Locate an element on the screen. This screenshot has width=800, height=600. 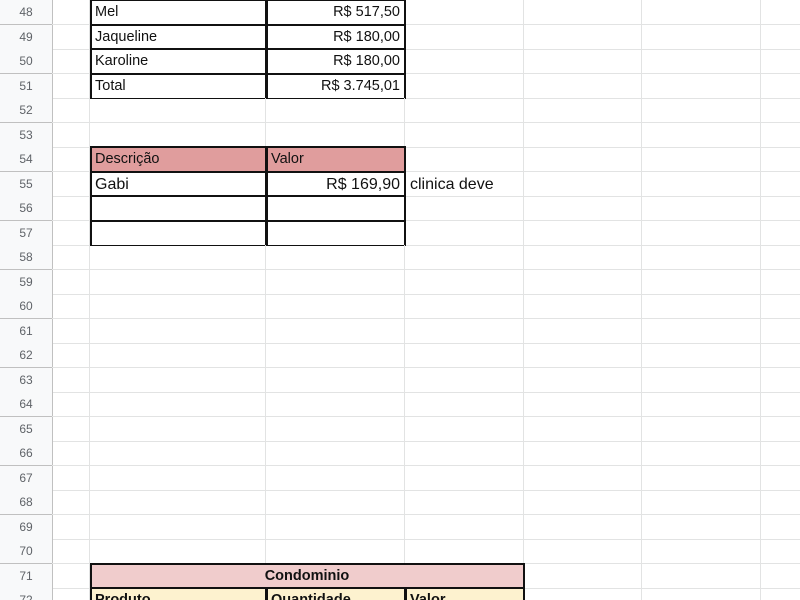
row-header: 57 is located at coordinates (26, 233).